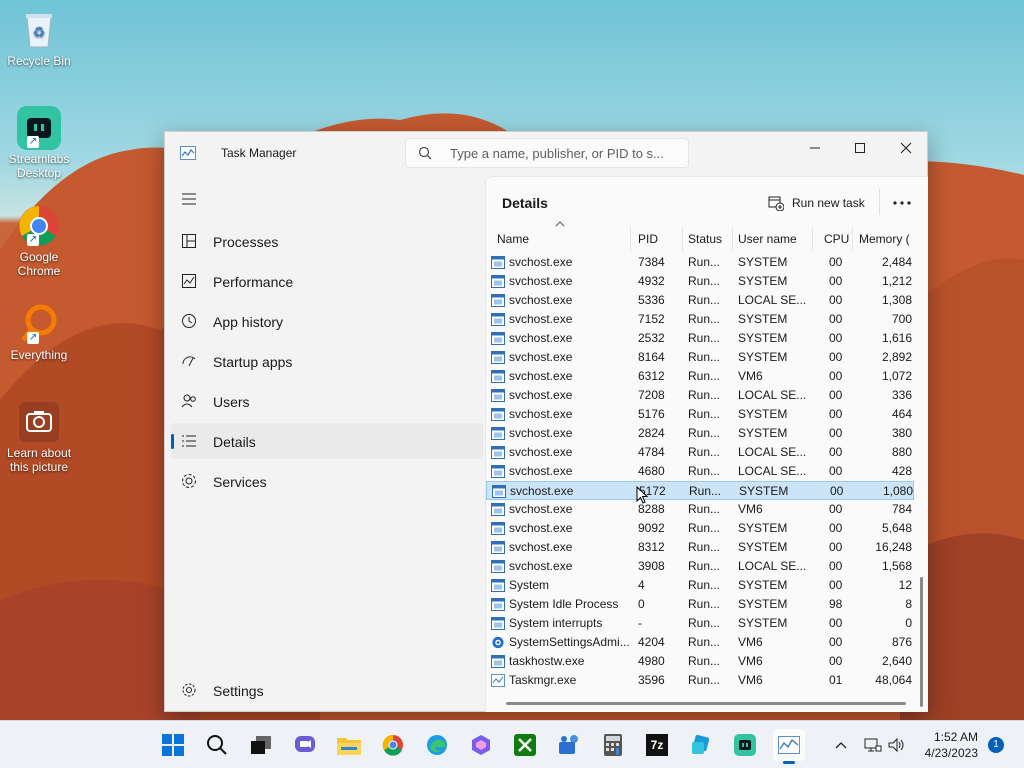  What do you see at coordinates (700, 509) in the screenshot?
I see `table-row: svchost.exe 8288 Run... VM6 00 784` at bounding box center [700, 509].